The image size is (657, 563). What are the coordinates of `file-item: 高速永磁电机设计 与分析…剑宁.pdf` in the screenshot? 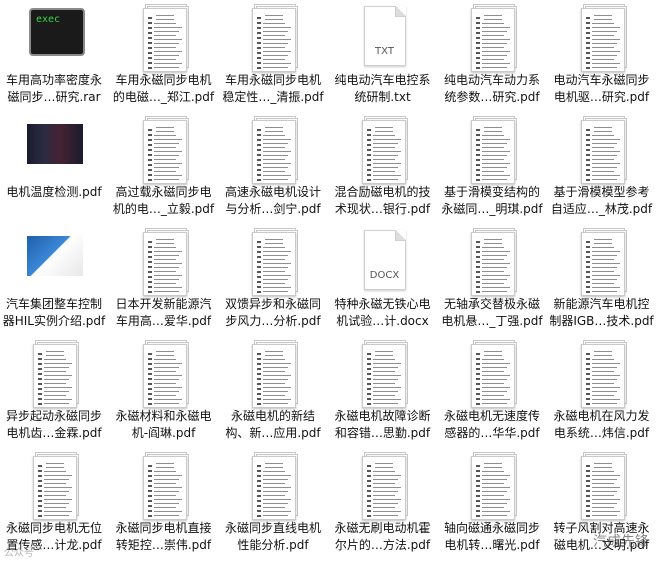 It's located at (273, 168).